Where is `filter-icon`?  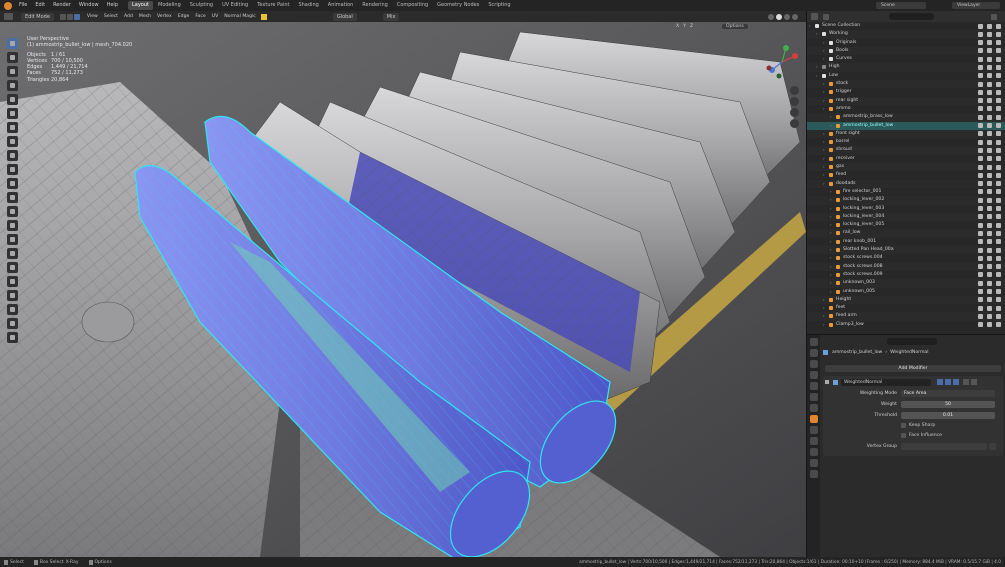 filter-icon is located at coordinates (826, 16).